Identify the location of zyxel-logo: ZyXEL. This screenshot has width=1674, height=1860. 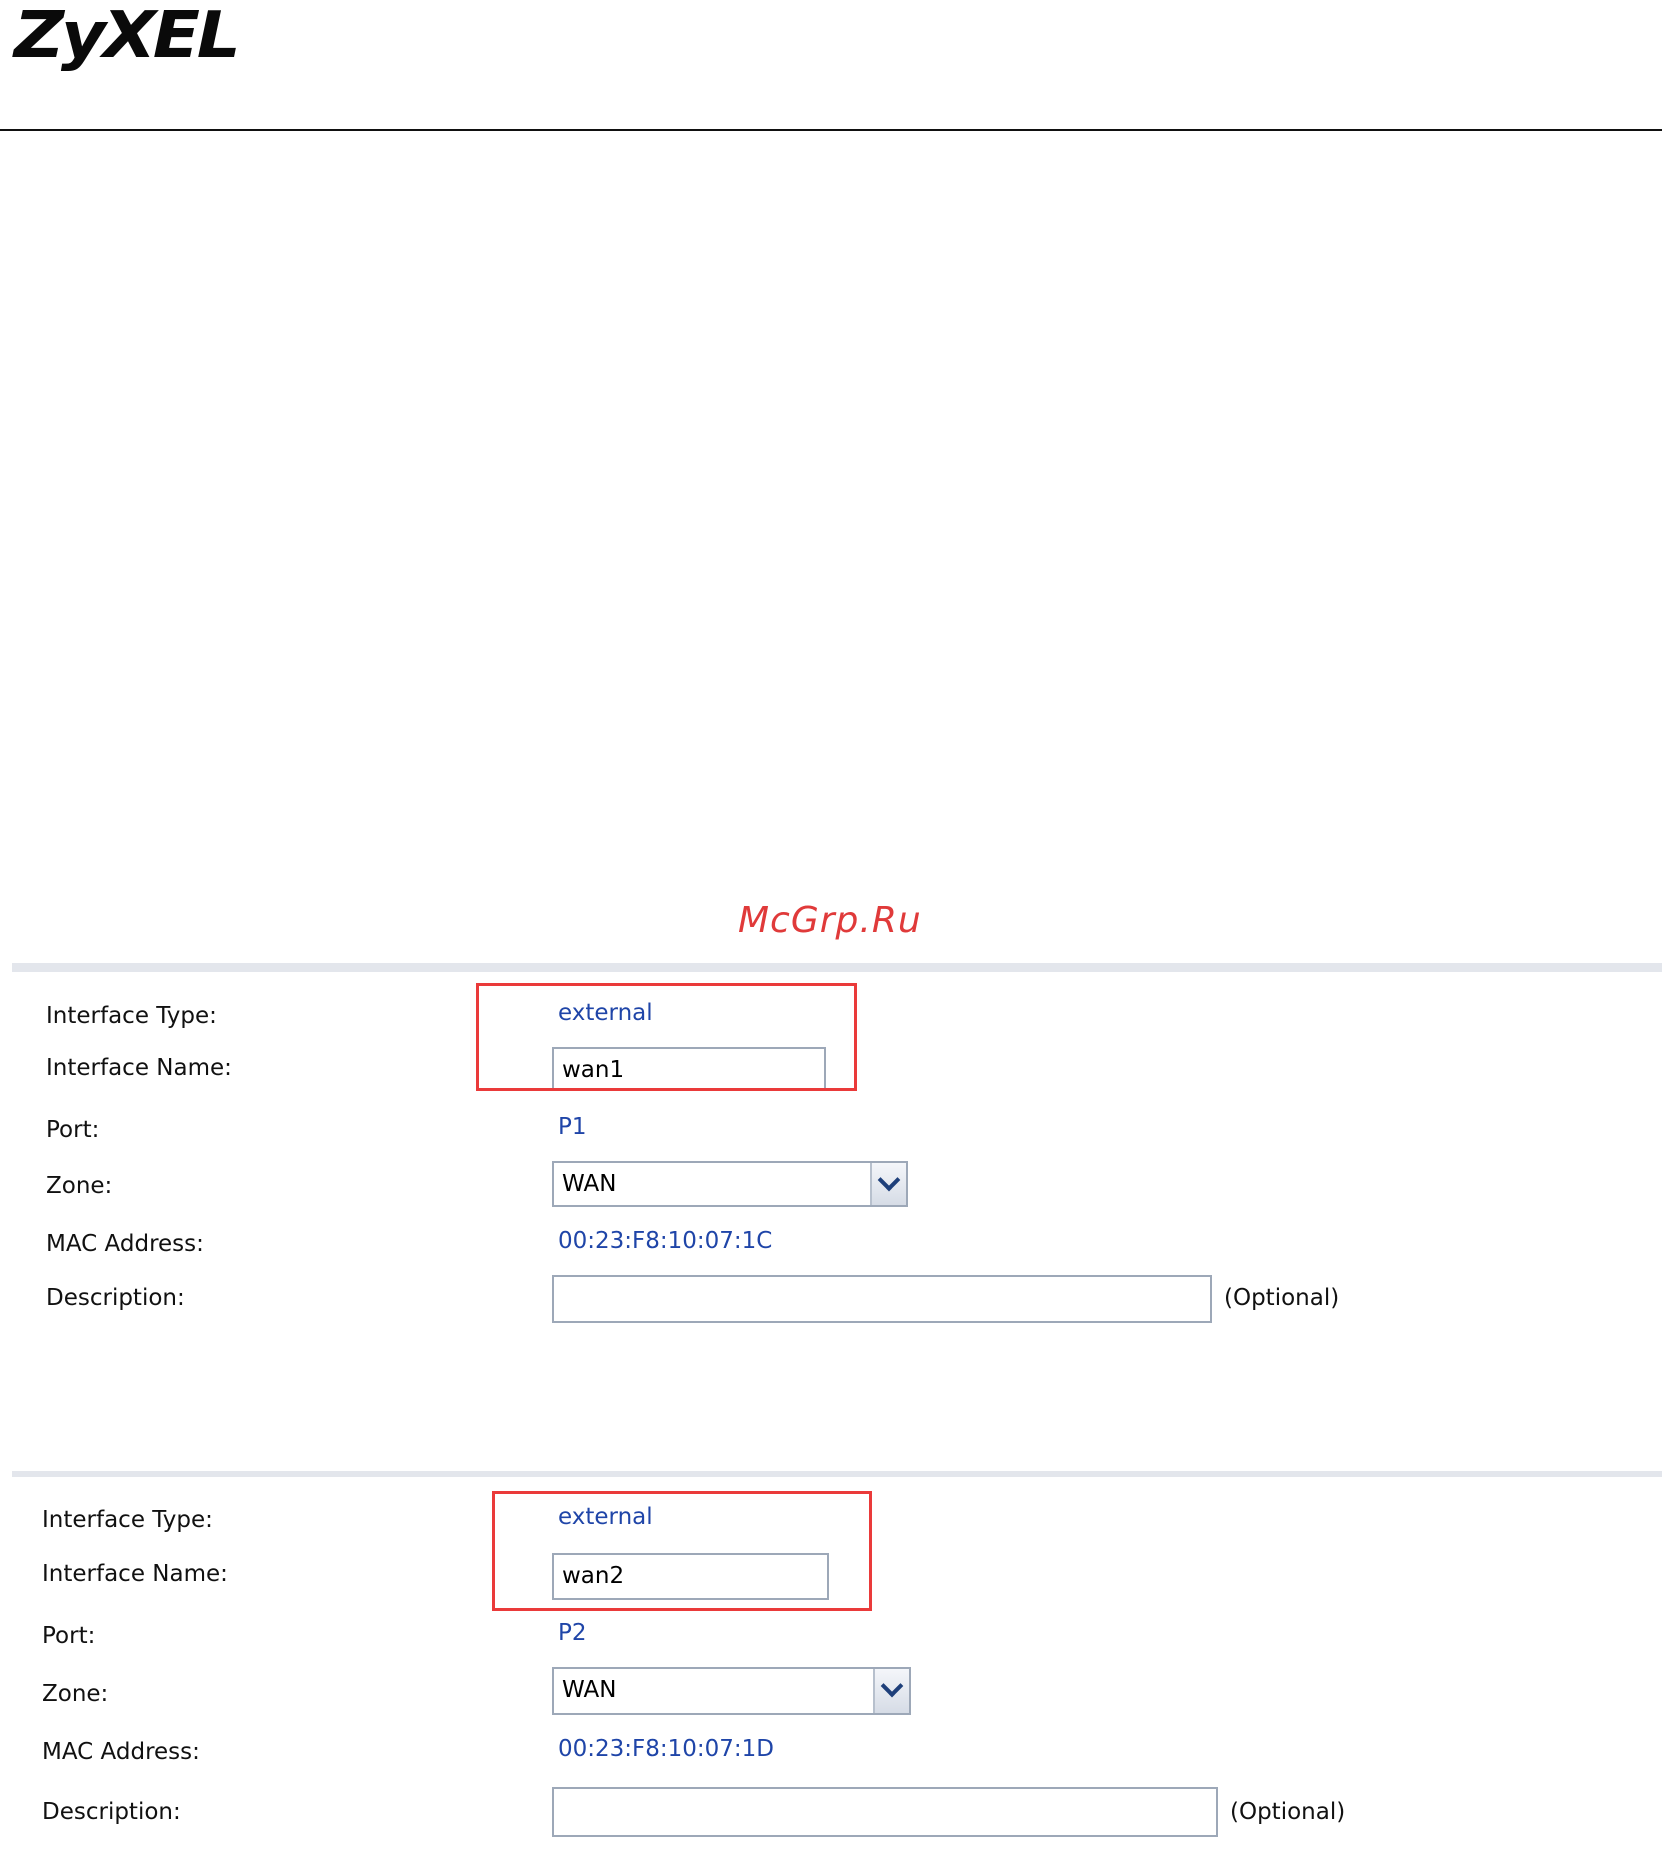
(127, 36).